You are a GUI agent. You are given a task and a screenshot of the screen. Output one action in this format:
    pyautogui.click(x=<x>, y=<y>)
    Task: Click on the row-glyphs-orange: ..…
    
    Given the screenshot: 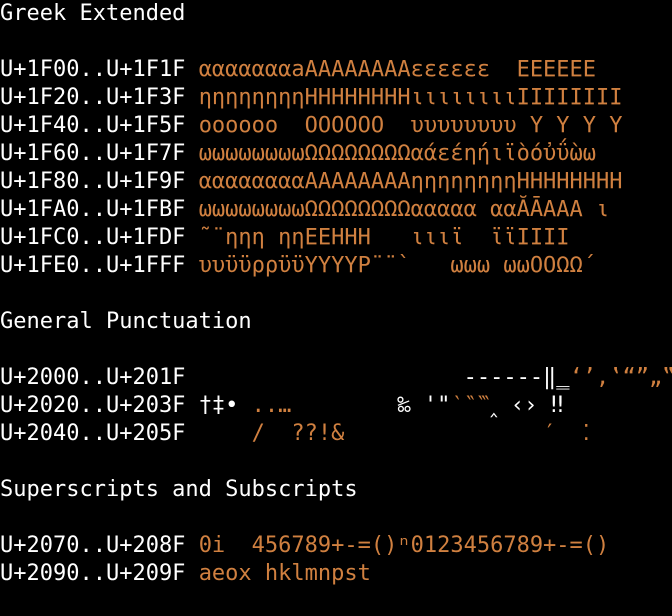 What is the action you would take?
    pyautogui.click(x=265, y=405)
    